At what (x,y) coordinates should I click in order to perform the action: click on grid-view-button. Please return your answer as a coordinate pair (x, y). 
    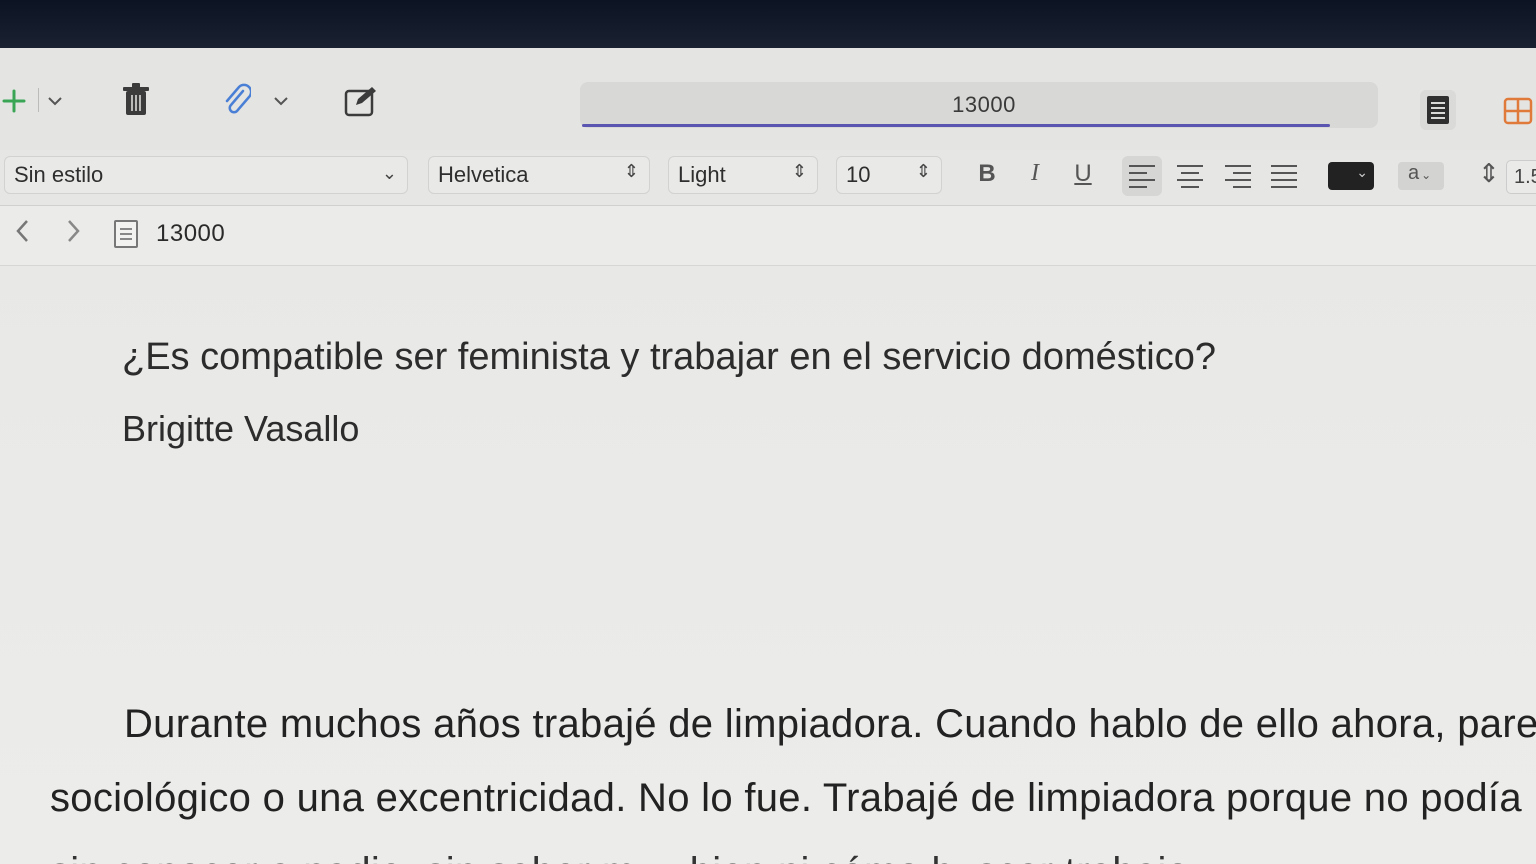
    Looking at the image, I should click on (1518, 111).